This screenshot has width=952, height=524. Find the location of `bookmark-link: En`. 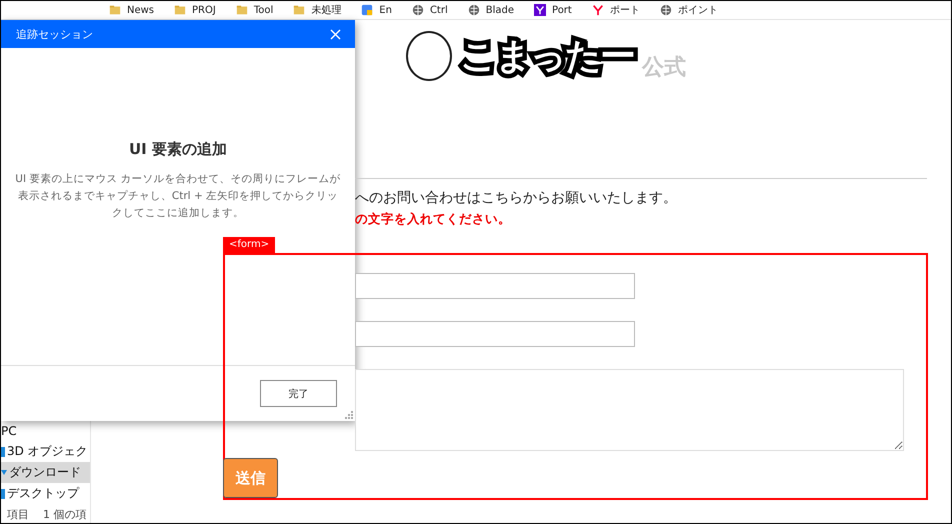

bookmark-link: En is located at coordinates (385, 10).